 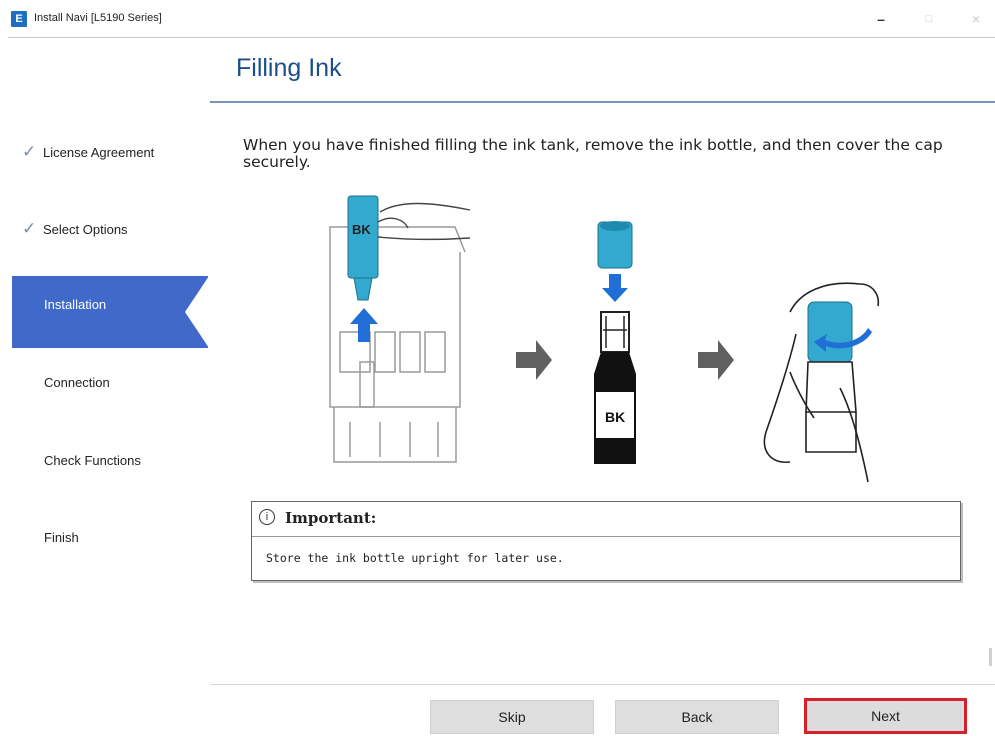 I want to click on step-label: Select Options, so click(x=85, y=229).